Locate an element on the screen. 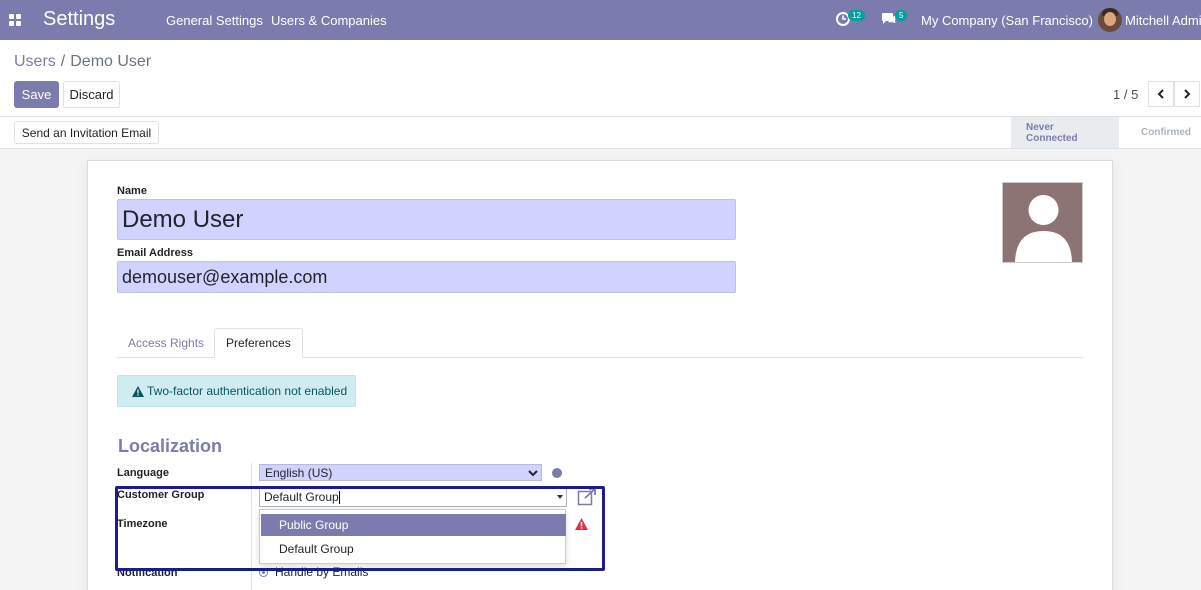 The image size is (1201, 590). status-confirmed: Confirmed is located at coordinates (1160, 132).